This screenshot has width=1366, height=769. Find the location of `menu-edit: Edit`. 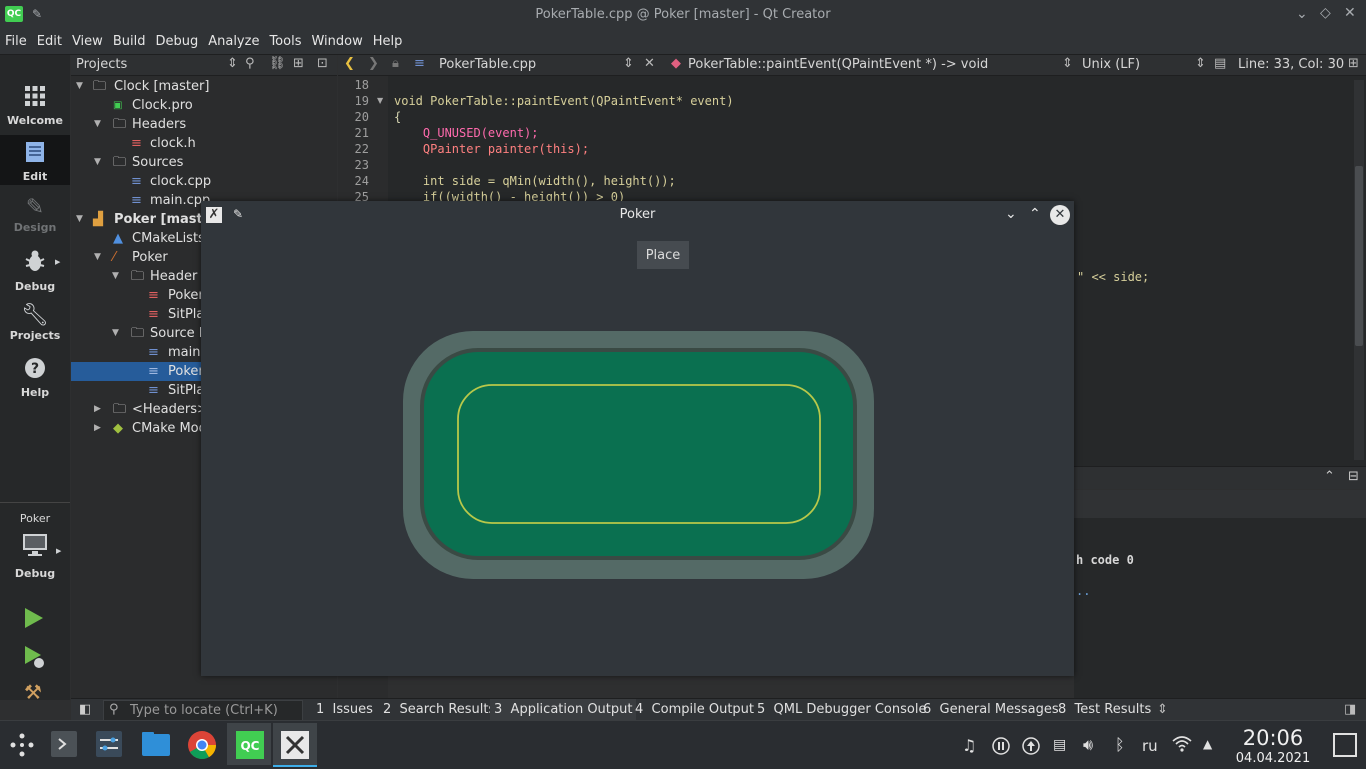

menu-edit: Edit is located at coordinates (49, 39).